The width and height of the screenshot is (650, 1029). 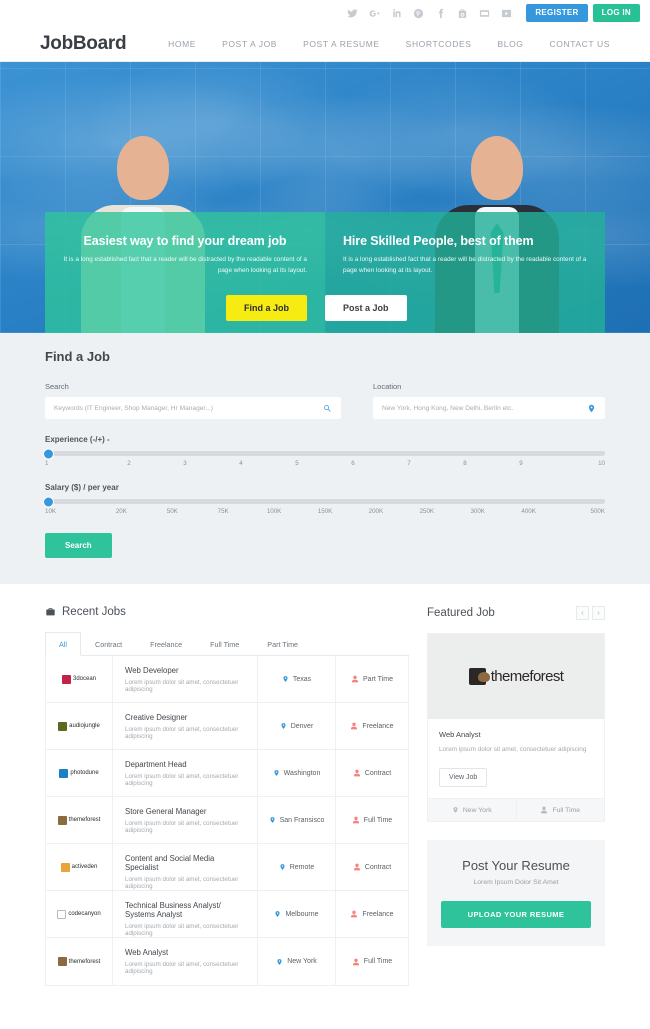 I want to click on job-location: Melbourne, so click(x=297, y=914).